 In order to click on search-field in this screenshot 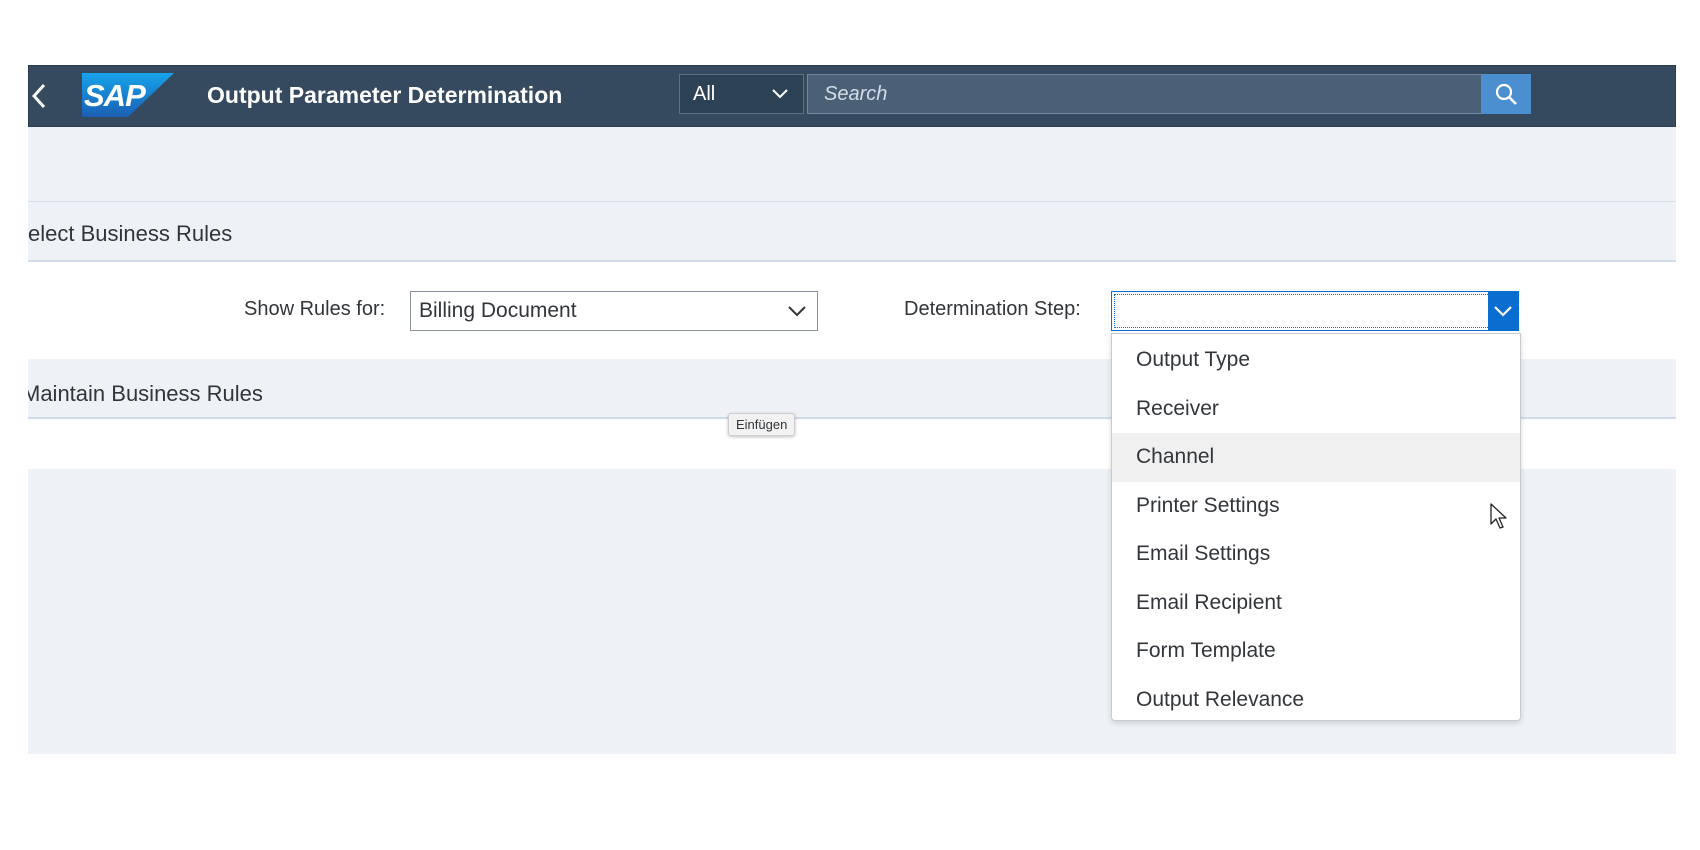, I will do `click(1157, 94)`.